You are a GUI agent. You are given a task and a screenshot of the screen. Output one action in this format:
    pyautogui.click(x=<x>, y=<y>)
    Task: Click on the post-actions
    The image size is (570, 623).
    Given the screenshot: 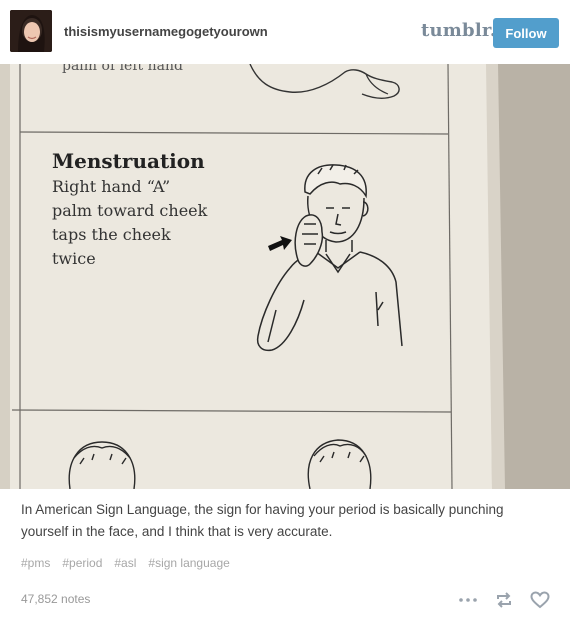 What is the action you would take?
    pyautogui.click(x=504, y=600)
    